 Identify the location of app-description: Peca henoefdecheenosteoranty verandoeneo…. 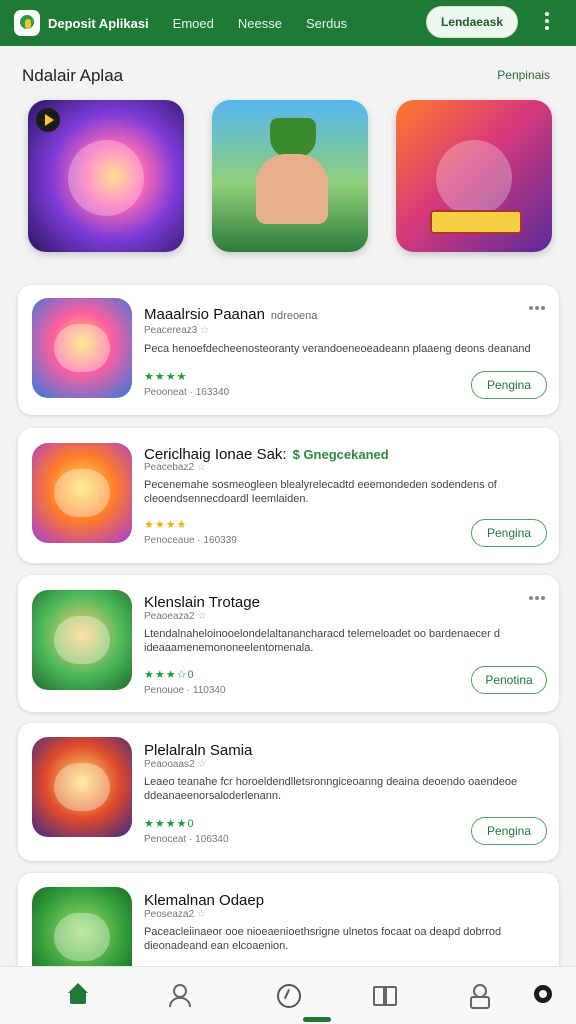
(337, 349).